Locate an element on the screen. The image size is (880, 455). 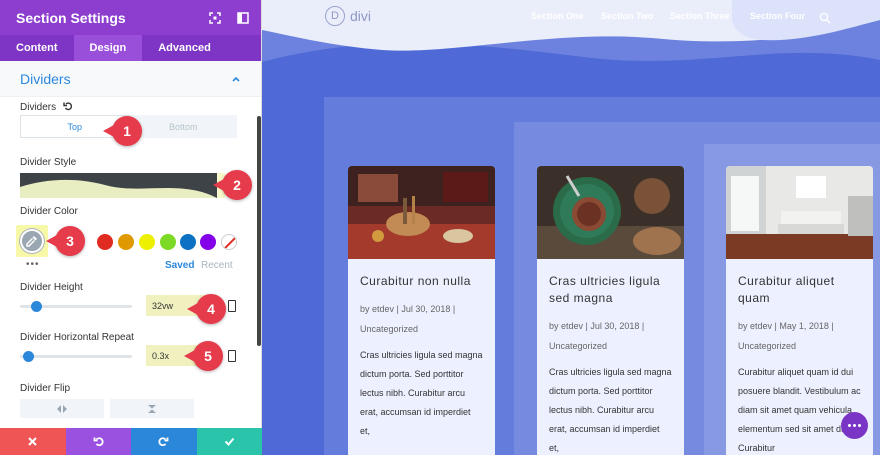
nav-section-one: Section One is located at coordinates (557, 16).